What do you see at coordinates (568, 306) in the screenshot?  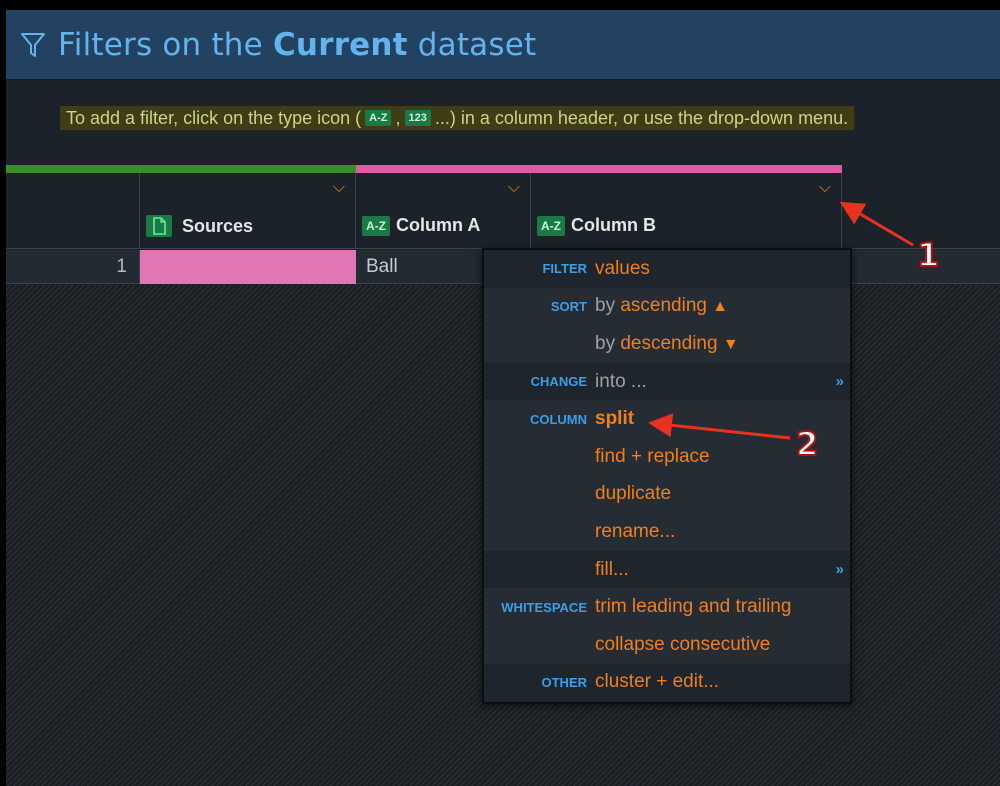 I see `menu-section-label: SORT` at bounding box center [568, 306].